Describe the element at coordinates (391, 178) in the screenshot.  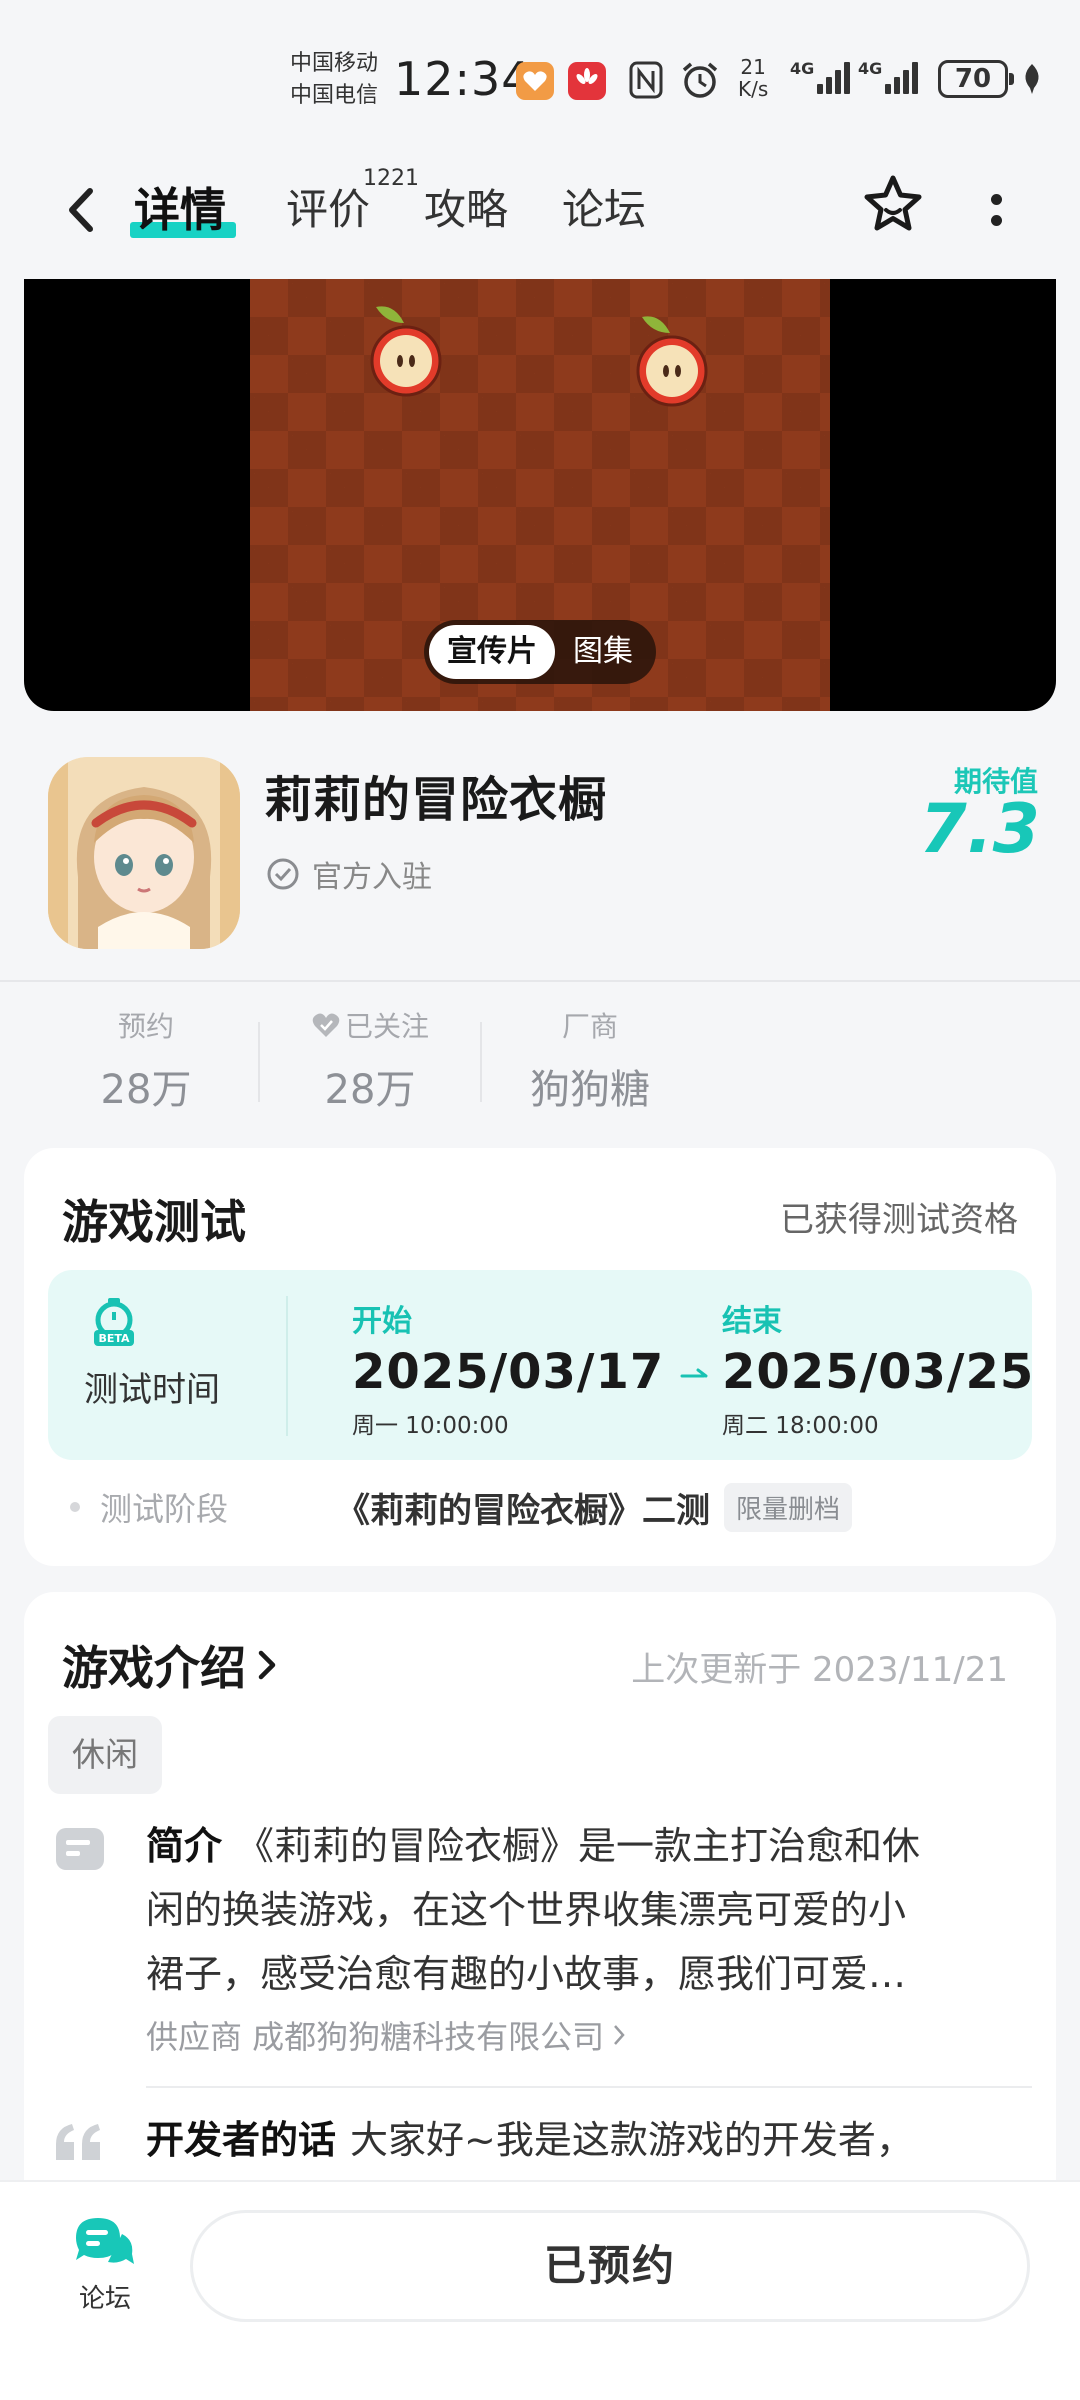
I see `review-count-badge: 1221` at that location.